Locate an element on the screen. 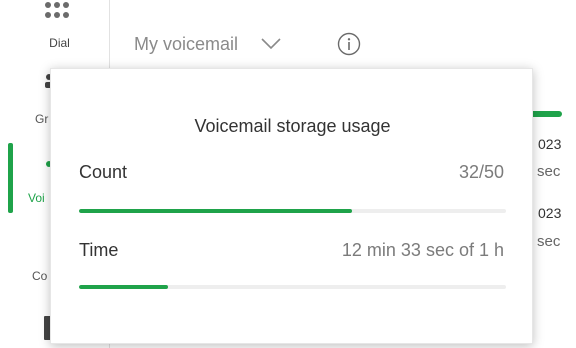  time-progress-track is located at coordinates (292, 287).